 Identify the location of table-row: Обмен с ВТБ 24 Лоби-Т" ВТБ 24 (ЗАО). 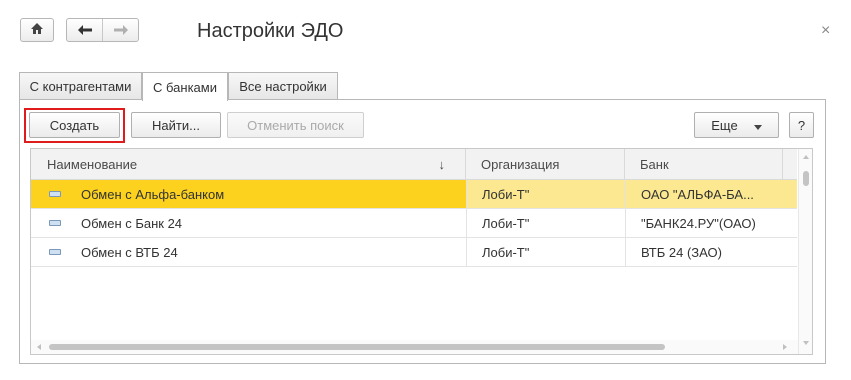
(414, 252).